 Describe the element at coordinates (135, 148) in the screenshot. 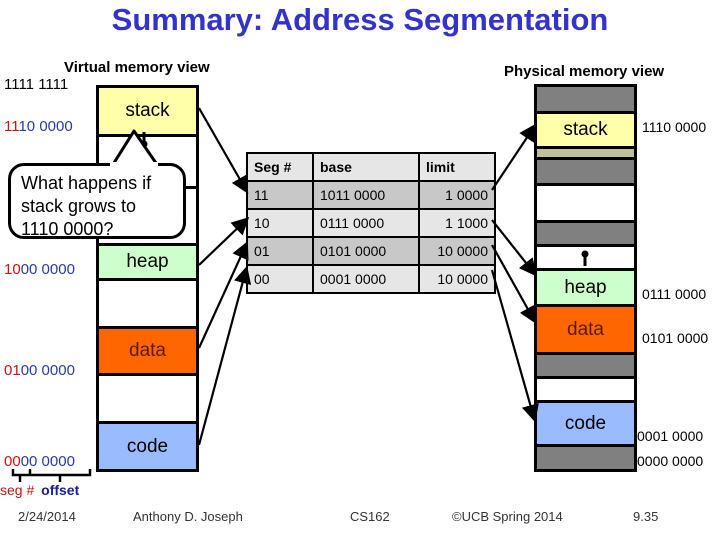

I see `callout-pointer` at that location.